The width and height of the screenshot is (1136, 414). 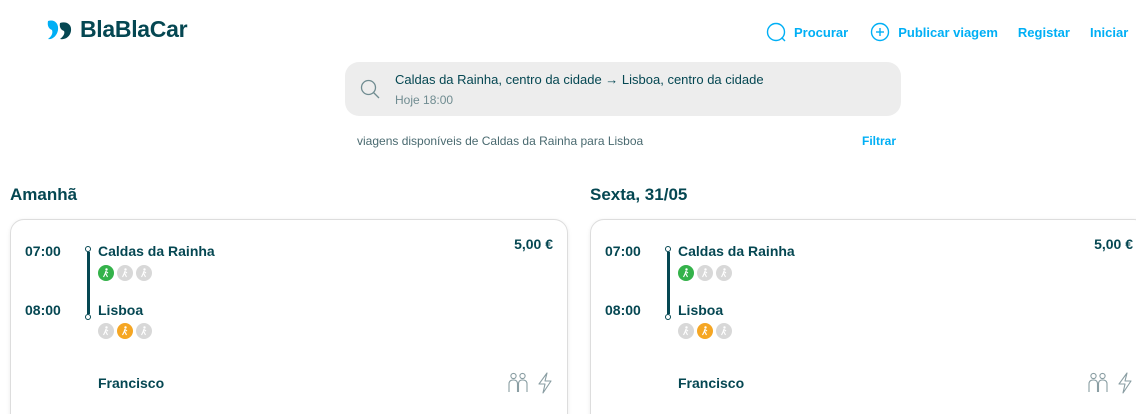 I want to click on search-nav-button: Procurar, so click(x=807, y=32).